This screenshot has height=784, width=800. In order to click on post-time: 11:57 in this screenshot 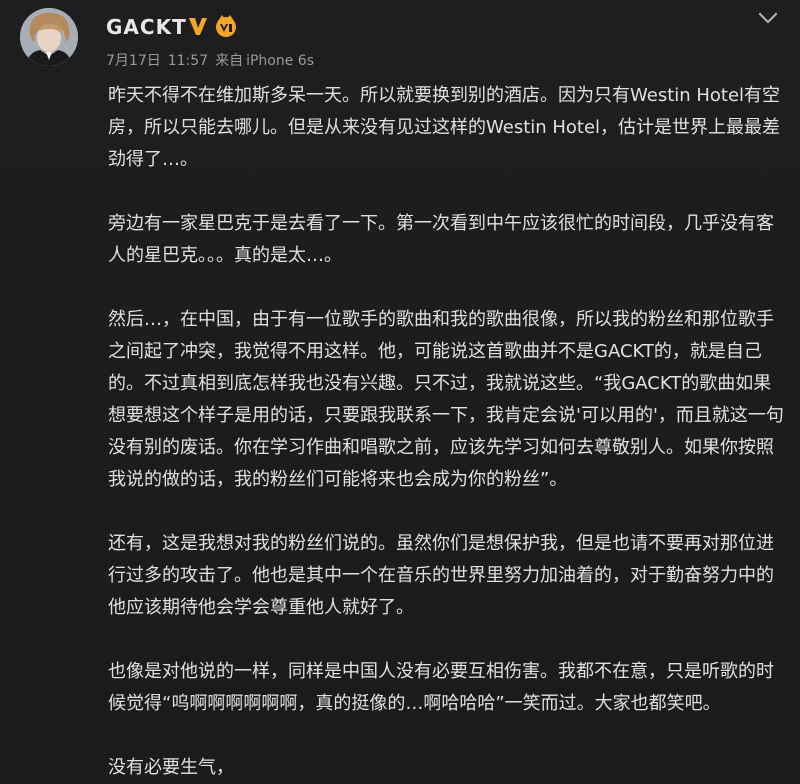, I will do `click(188, 61)`.